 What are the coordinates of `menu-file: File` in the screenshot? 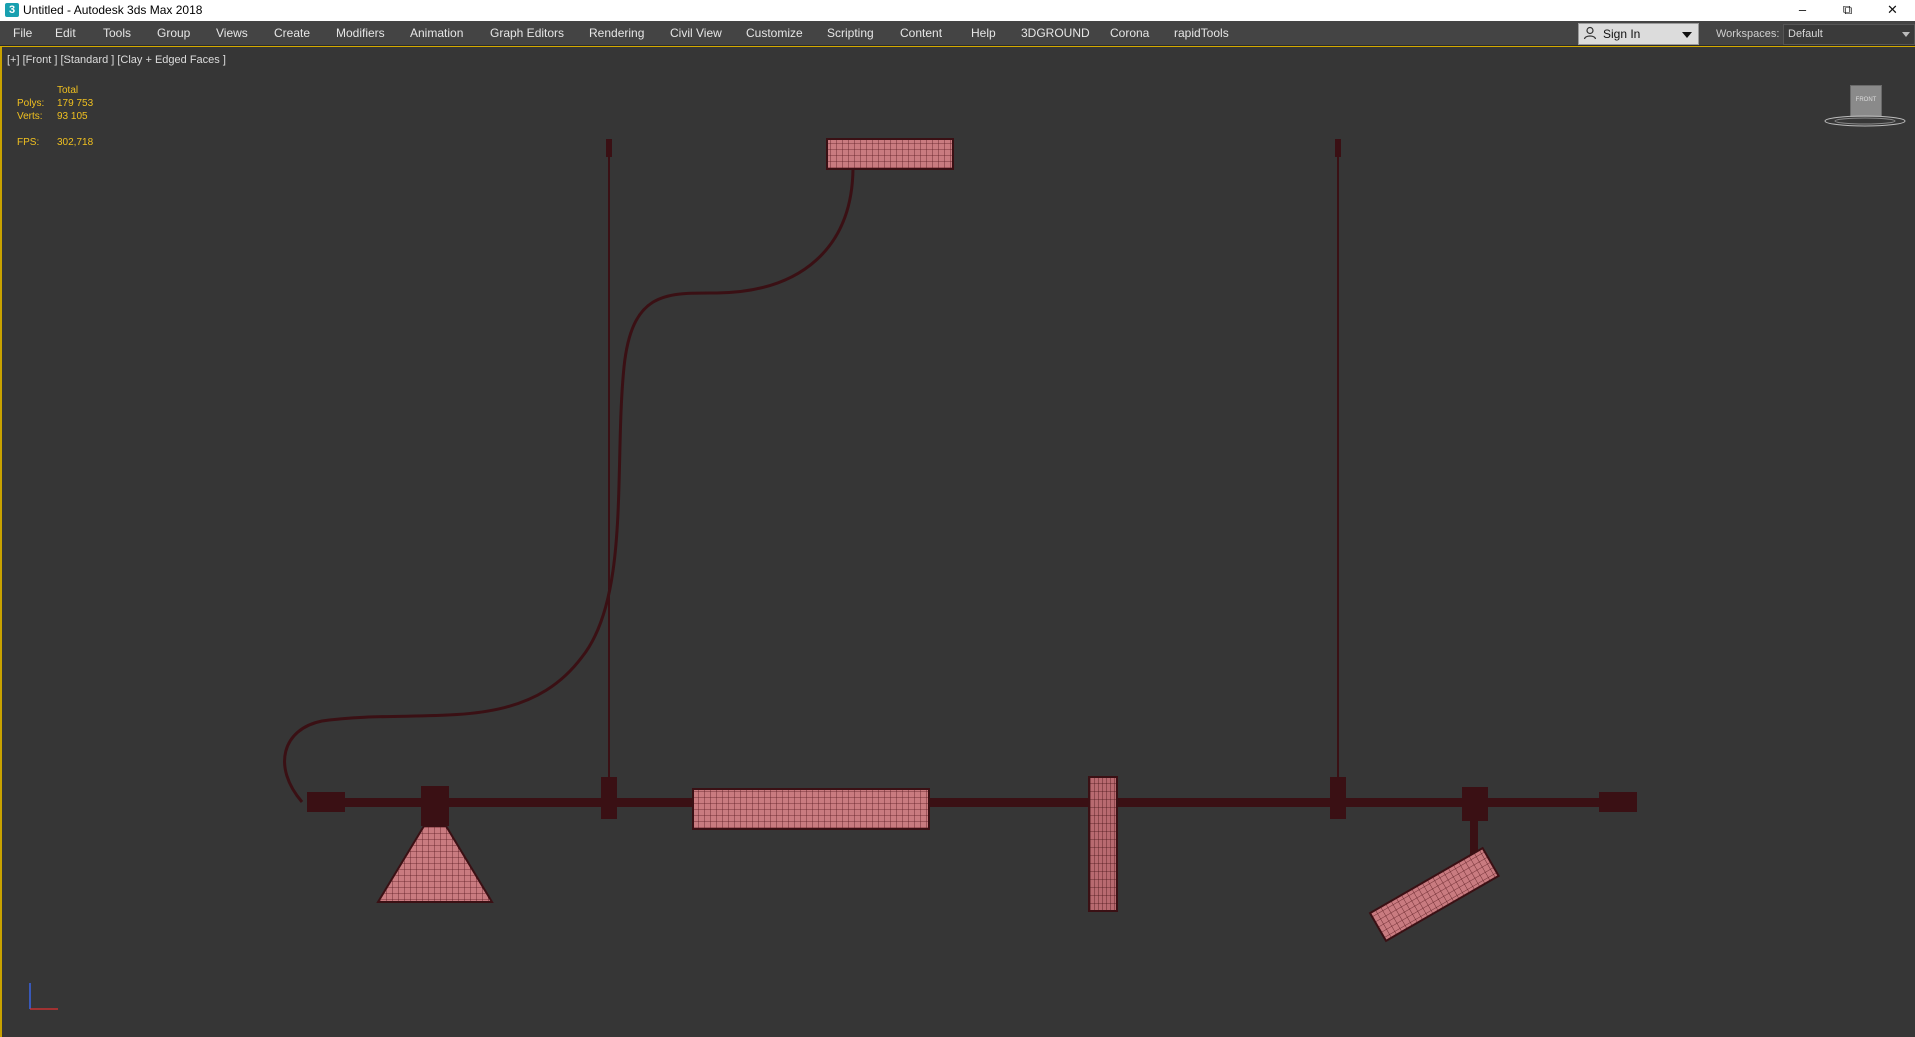 It's located at (22, 33).